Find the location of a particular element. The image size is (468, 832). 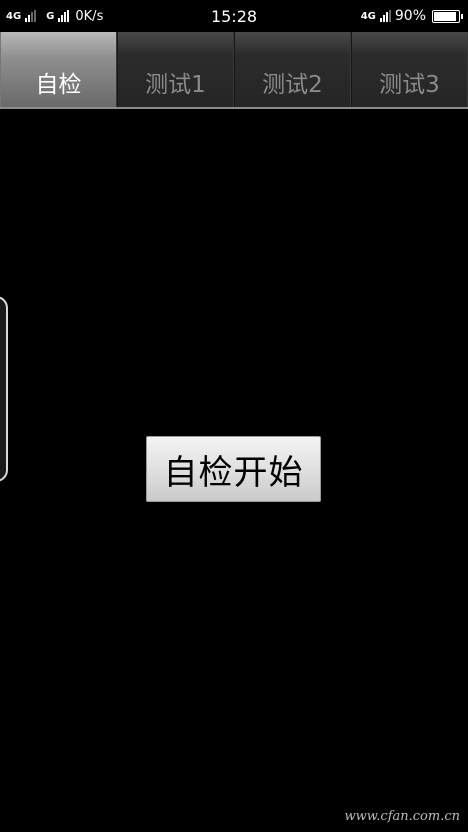

clock: 15:28 is located at coordinates (234, 16).